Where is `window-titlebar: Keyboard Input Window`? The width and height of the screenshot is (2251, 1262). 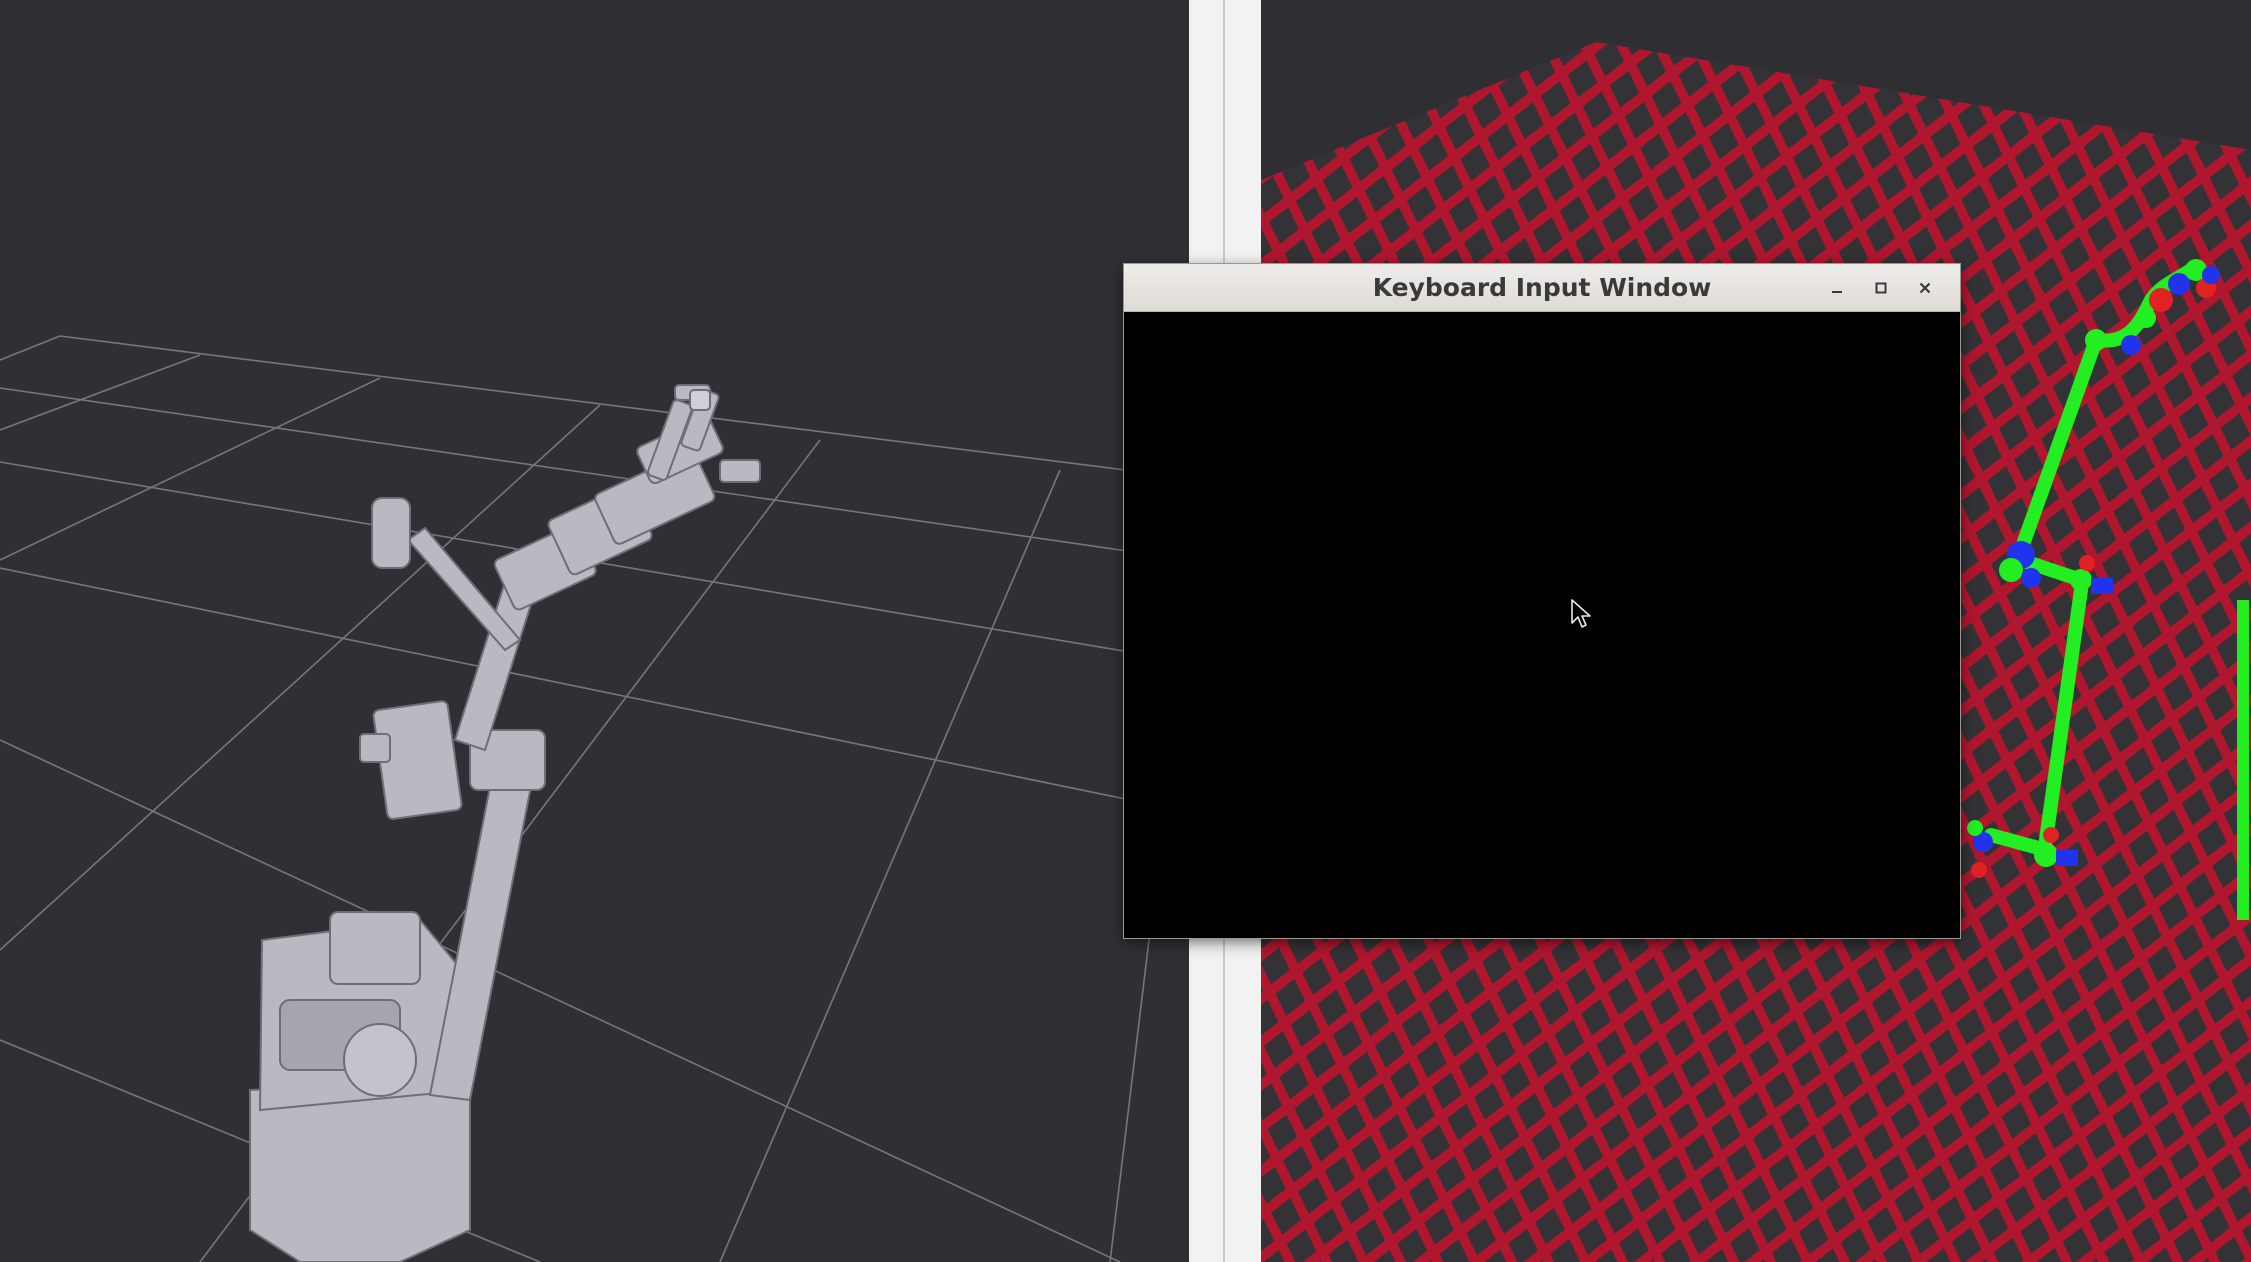 window-titlebar: Keyboard Input Window is located at coordinates (1542, 288).